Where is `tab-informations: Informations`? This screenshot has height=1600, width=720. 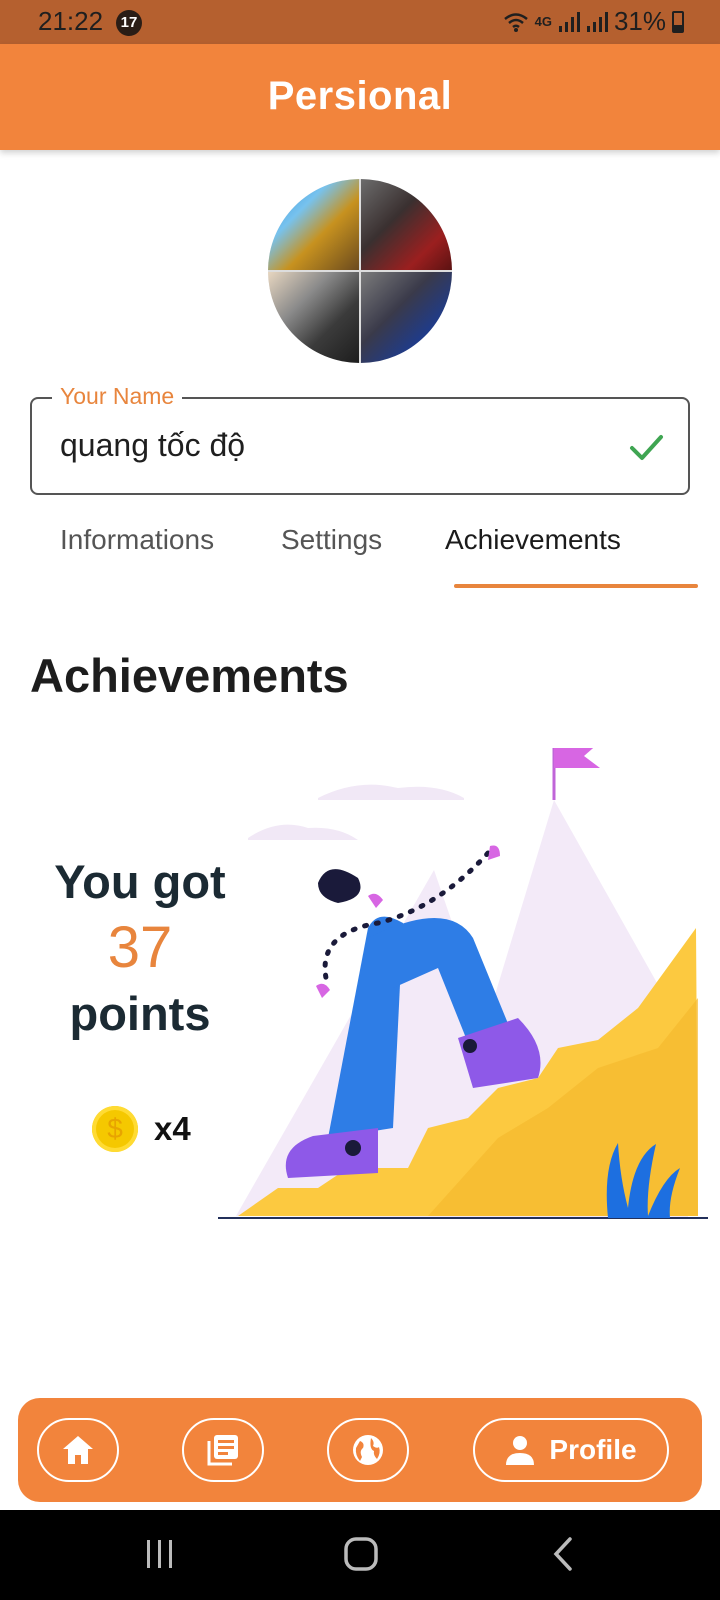
tab-informations: Informations is located at coordinates (137, 540).